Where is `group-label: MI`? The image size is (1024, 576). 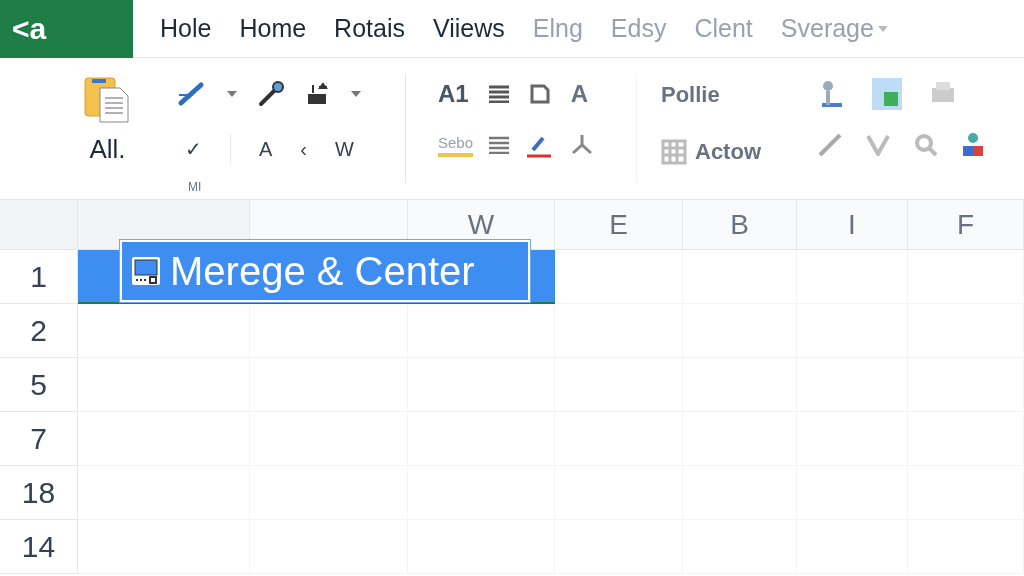 group-label: MI is located at coordinates (195, 187).